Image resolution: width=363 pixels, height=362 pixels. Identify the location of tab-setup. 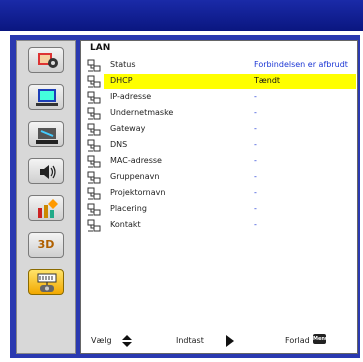
(46, 134).